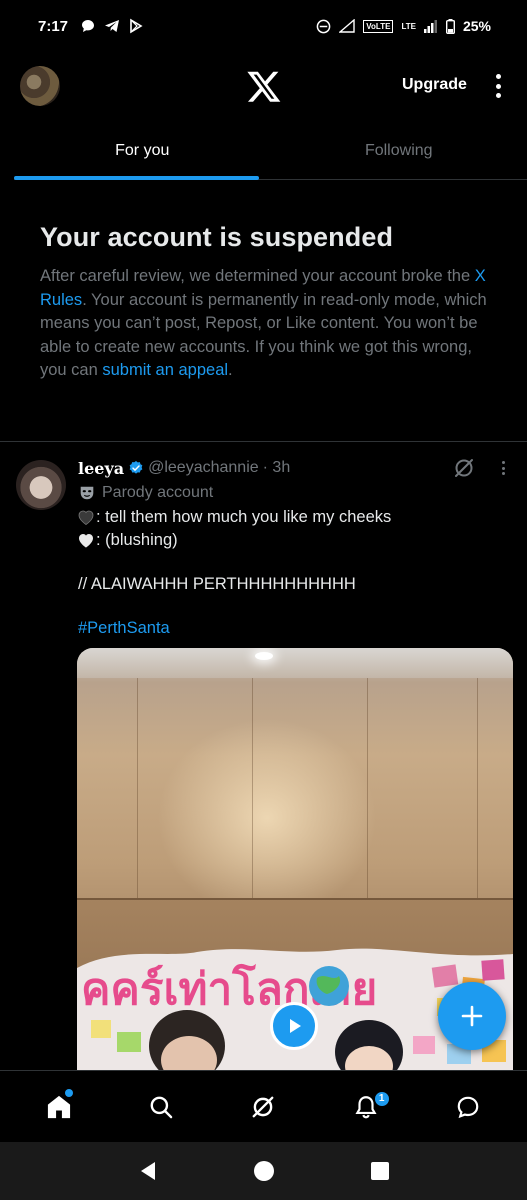 This screenshot has height=1200, width=527. I want to click on telegram-icon, so click(112, 26).